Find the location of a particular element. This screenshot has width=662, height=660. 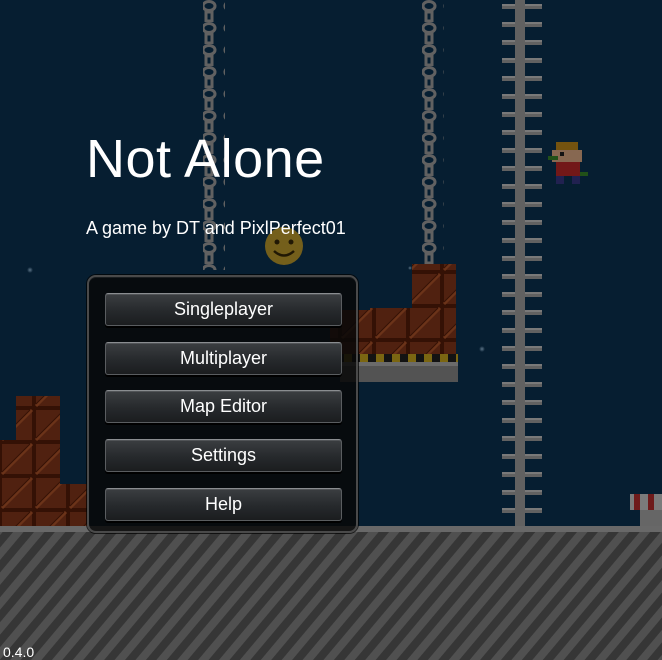

multiplayer-button: Multiplayer is located at coordinates (223, 358).